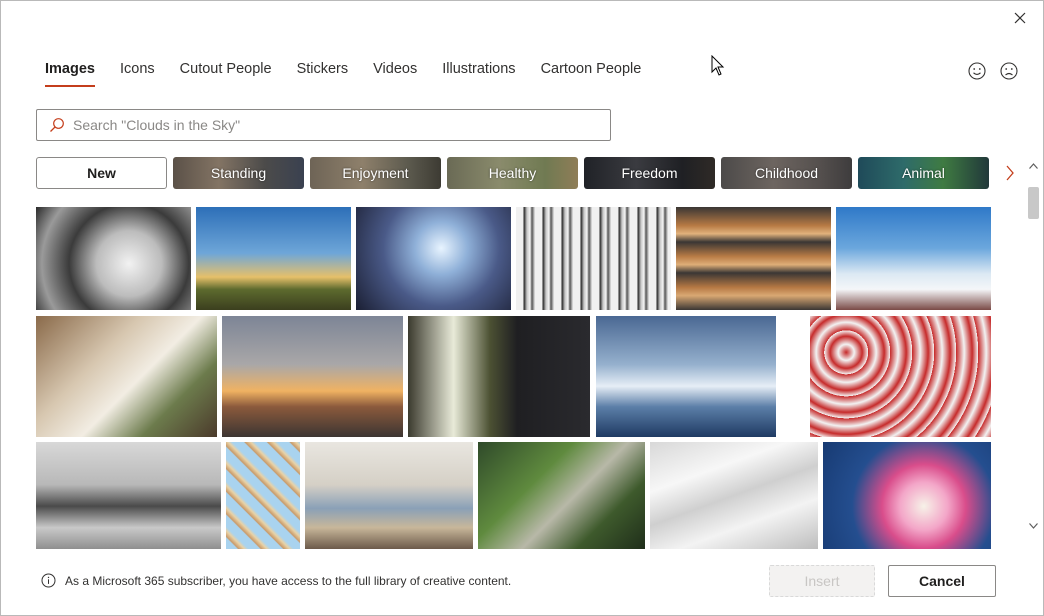 The height and width of the screenshot is (616, 1044). I want to click on category-chip-childhood: Childhood, so click(786, 173).